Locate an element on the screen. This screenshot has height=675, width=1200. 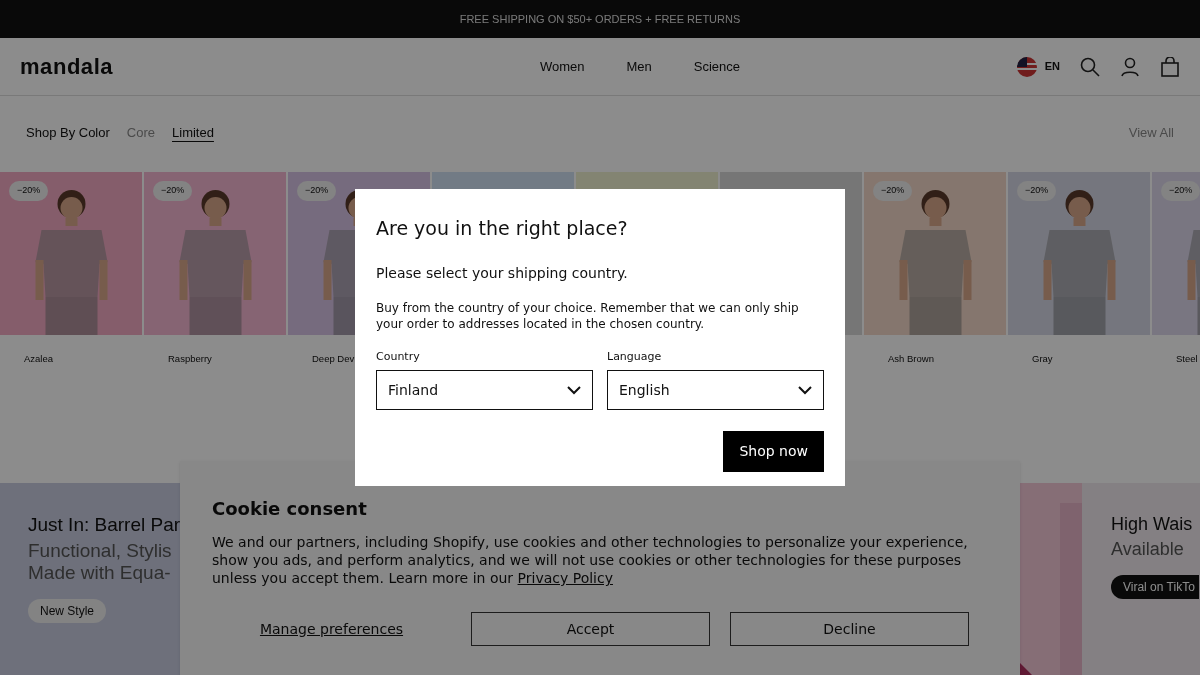
promo-title: High Wais is located at coordinates (1152, 524).